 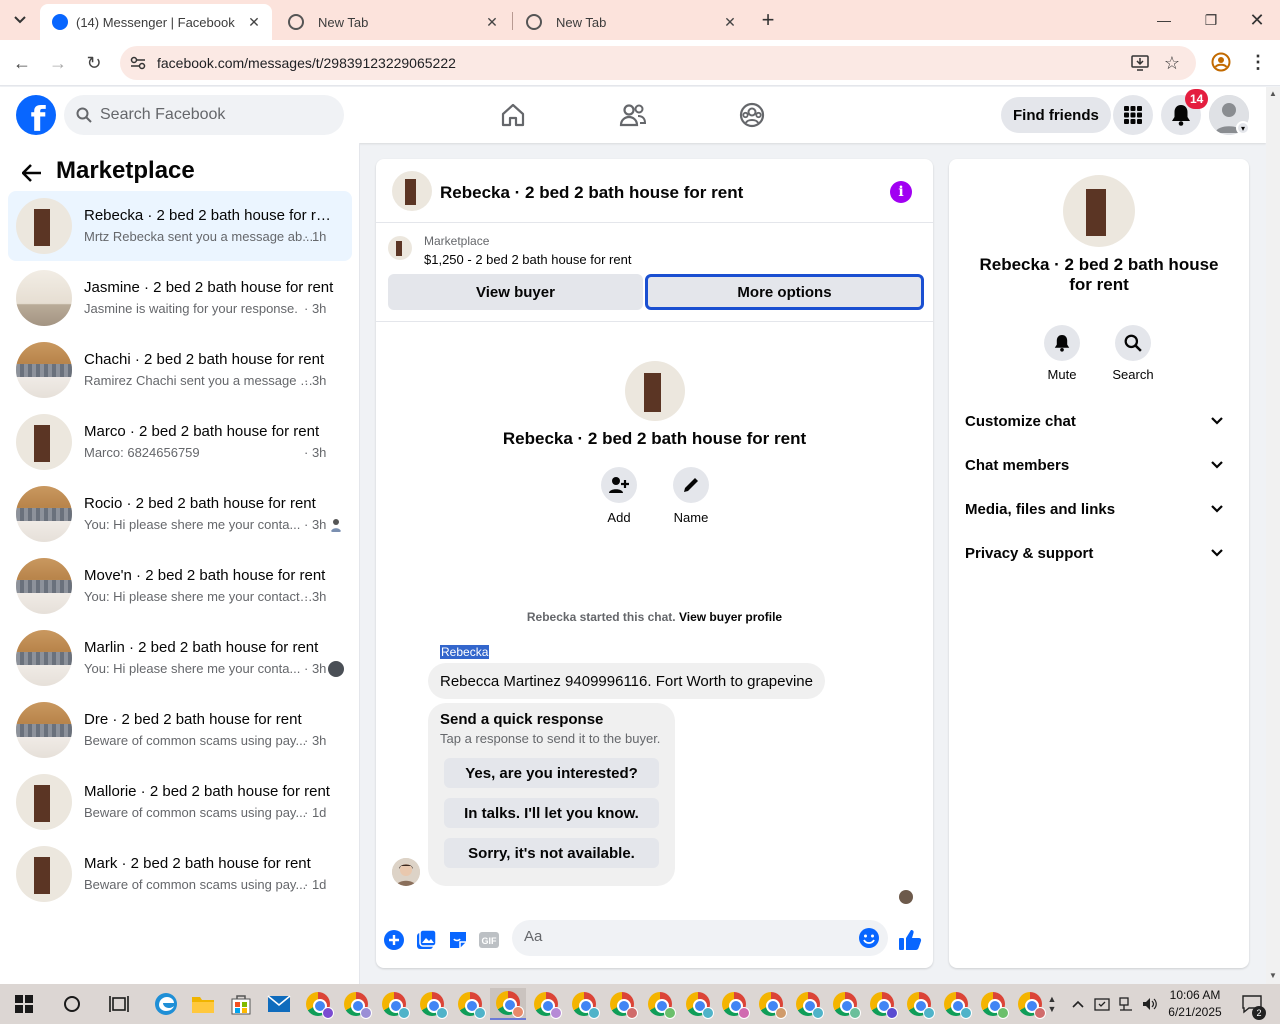 What do you see at coordinates (1258, 62) in the screenshot?
I see `browser-menu-icon: ⋮` at bounding box center [1258, 62].